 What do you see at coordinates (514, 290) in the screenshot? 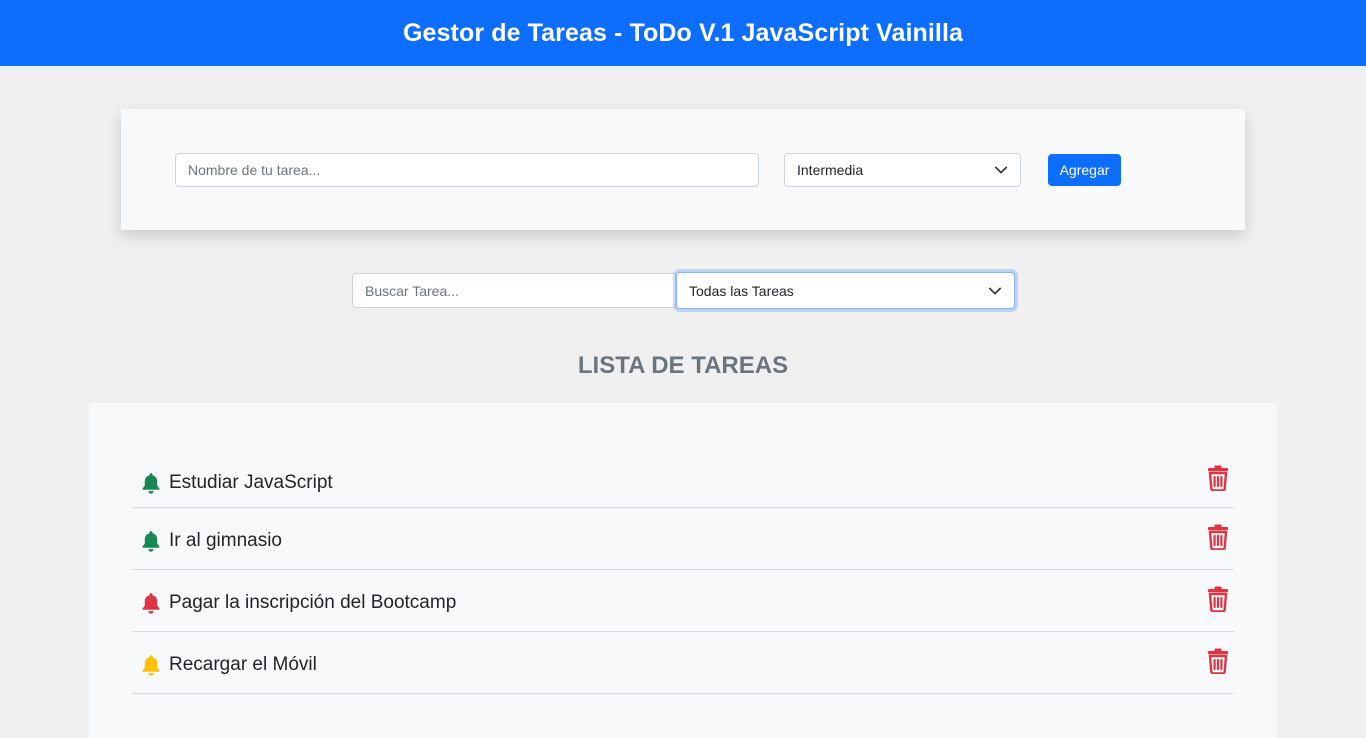
I see `search-task-input` at bounding box center [514, 290].